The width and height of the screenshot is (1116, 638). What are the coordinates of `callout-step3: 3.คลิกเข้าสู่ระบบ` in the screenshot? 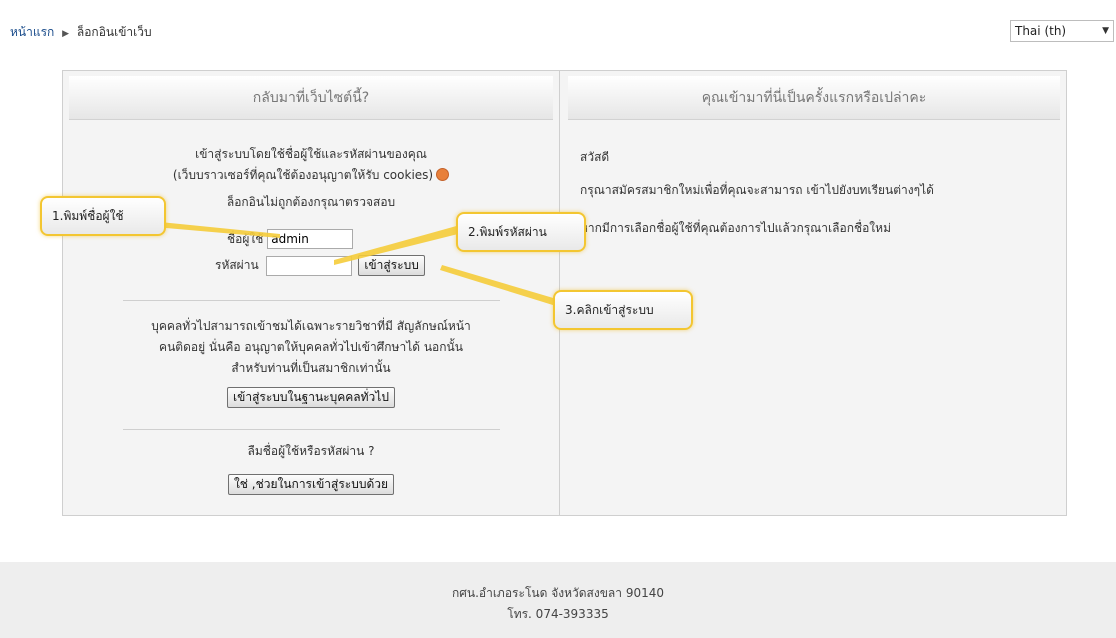 It's located at (623, 310).